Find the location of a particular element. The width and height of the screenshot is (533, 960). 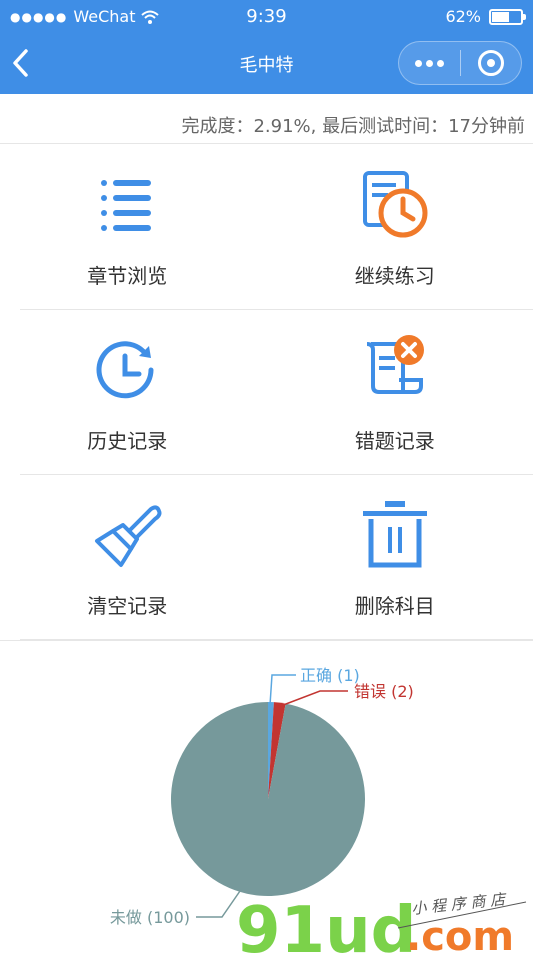

menu-clear-records: 清空记录 is located at coordinates (148, 557).